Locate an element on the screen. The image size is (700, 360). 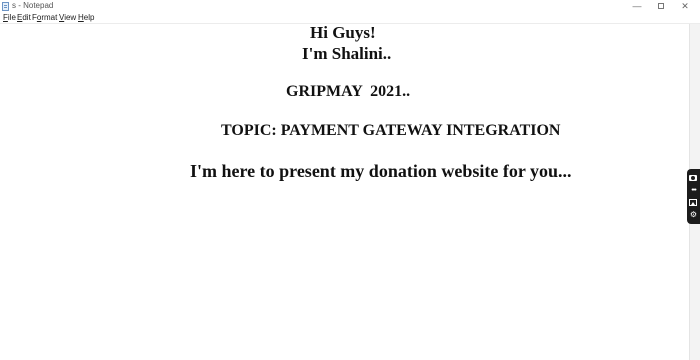
maximize-icon is located at coordinates (661, 5).